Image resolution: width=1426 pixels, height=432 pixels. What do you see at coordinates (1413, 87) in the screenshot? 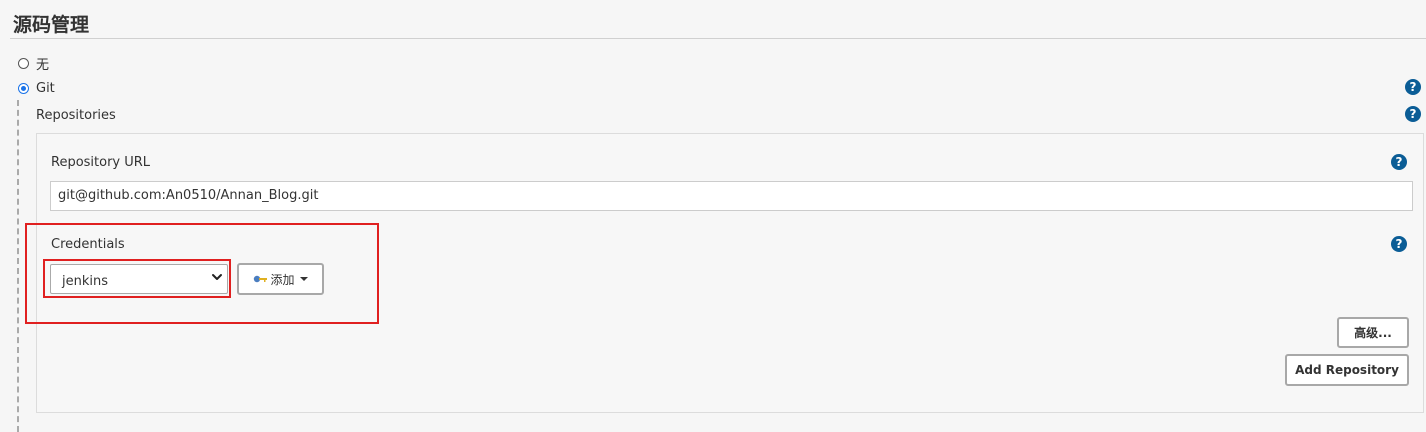
I see `git-help-icon: ?` at bounding box center [1413, 87].